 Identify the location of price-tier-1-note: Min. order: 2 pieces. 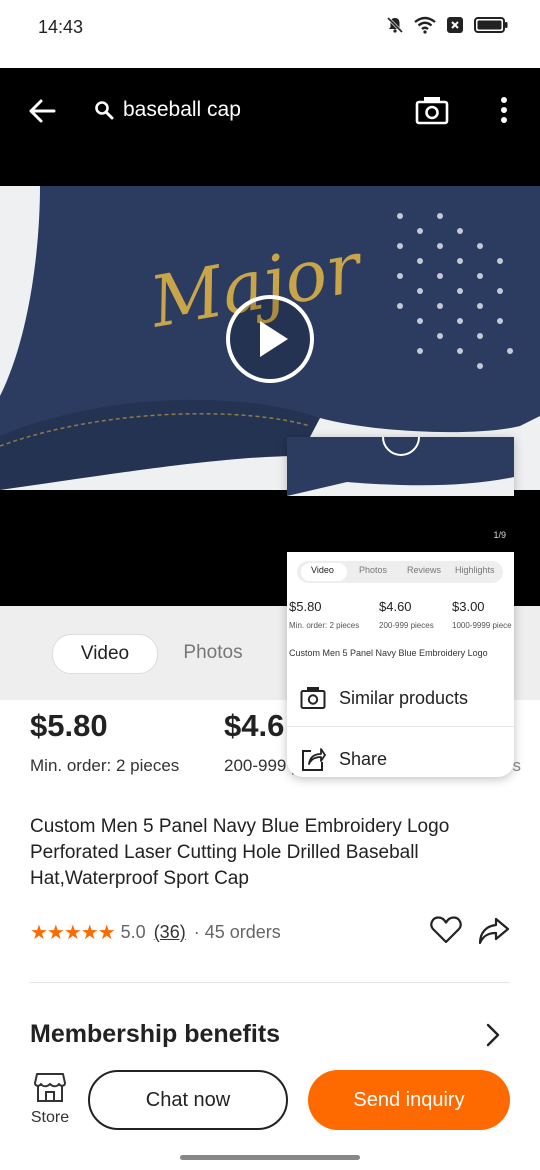
(105, 765).